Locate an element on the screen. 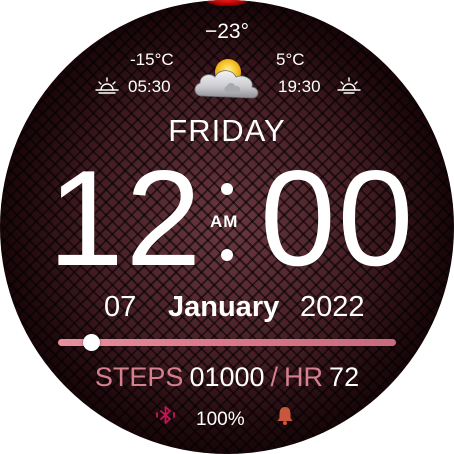 The width and height of the screenshot is (454, 454). progress-thumb is located at coordinates (92, 342).